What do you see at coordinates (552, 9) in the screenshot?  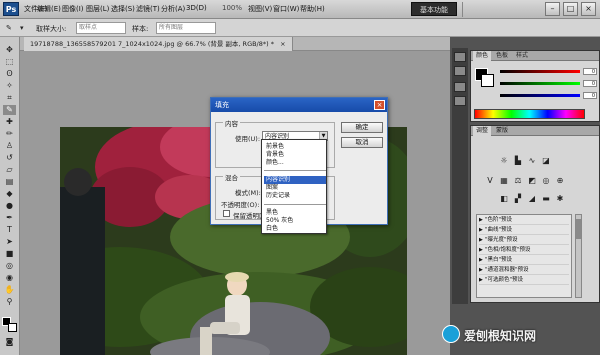 I see `minimize-icon: –` at bounding box center [552, 9].